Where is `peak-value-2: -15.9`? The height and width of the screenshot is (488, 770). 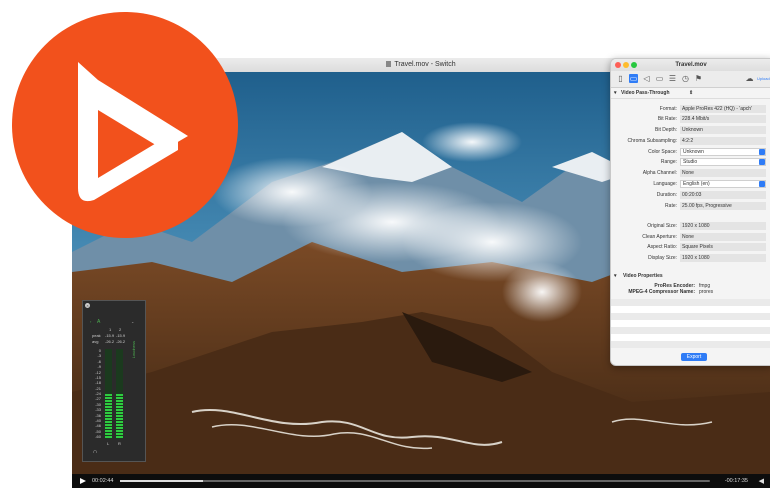
peak-value-2: -15.9 is located at coordinates (121, 335).